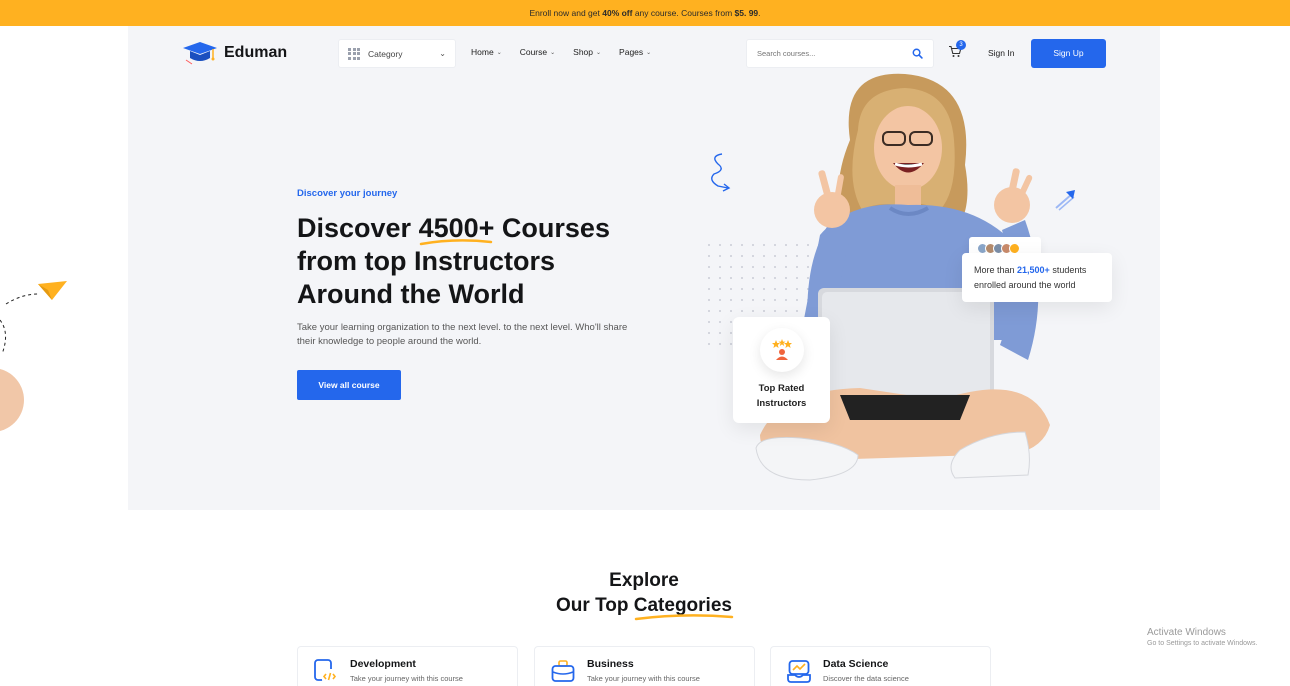 The height and width of the screenshot is (686, 1290). What do you see at coordinates (583, 52) in the screenshot?
I see `nav-shop-label: Shop` at bounding box center [583, 52].